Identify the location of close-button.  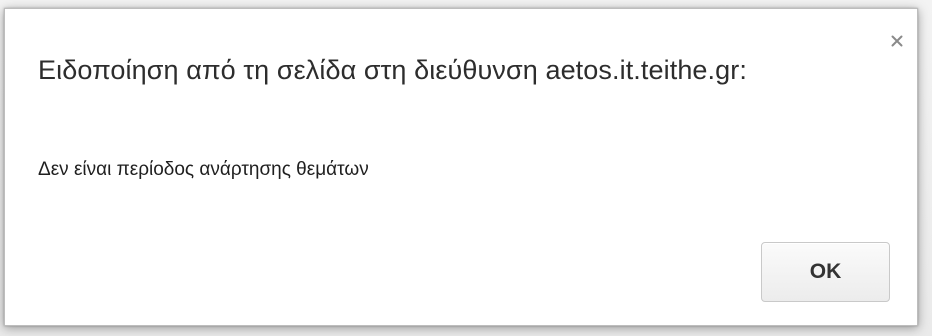
(897, 41).